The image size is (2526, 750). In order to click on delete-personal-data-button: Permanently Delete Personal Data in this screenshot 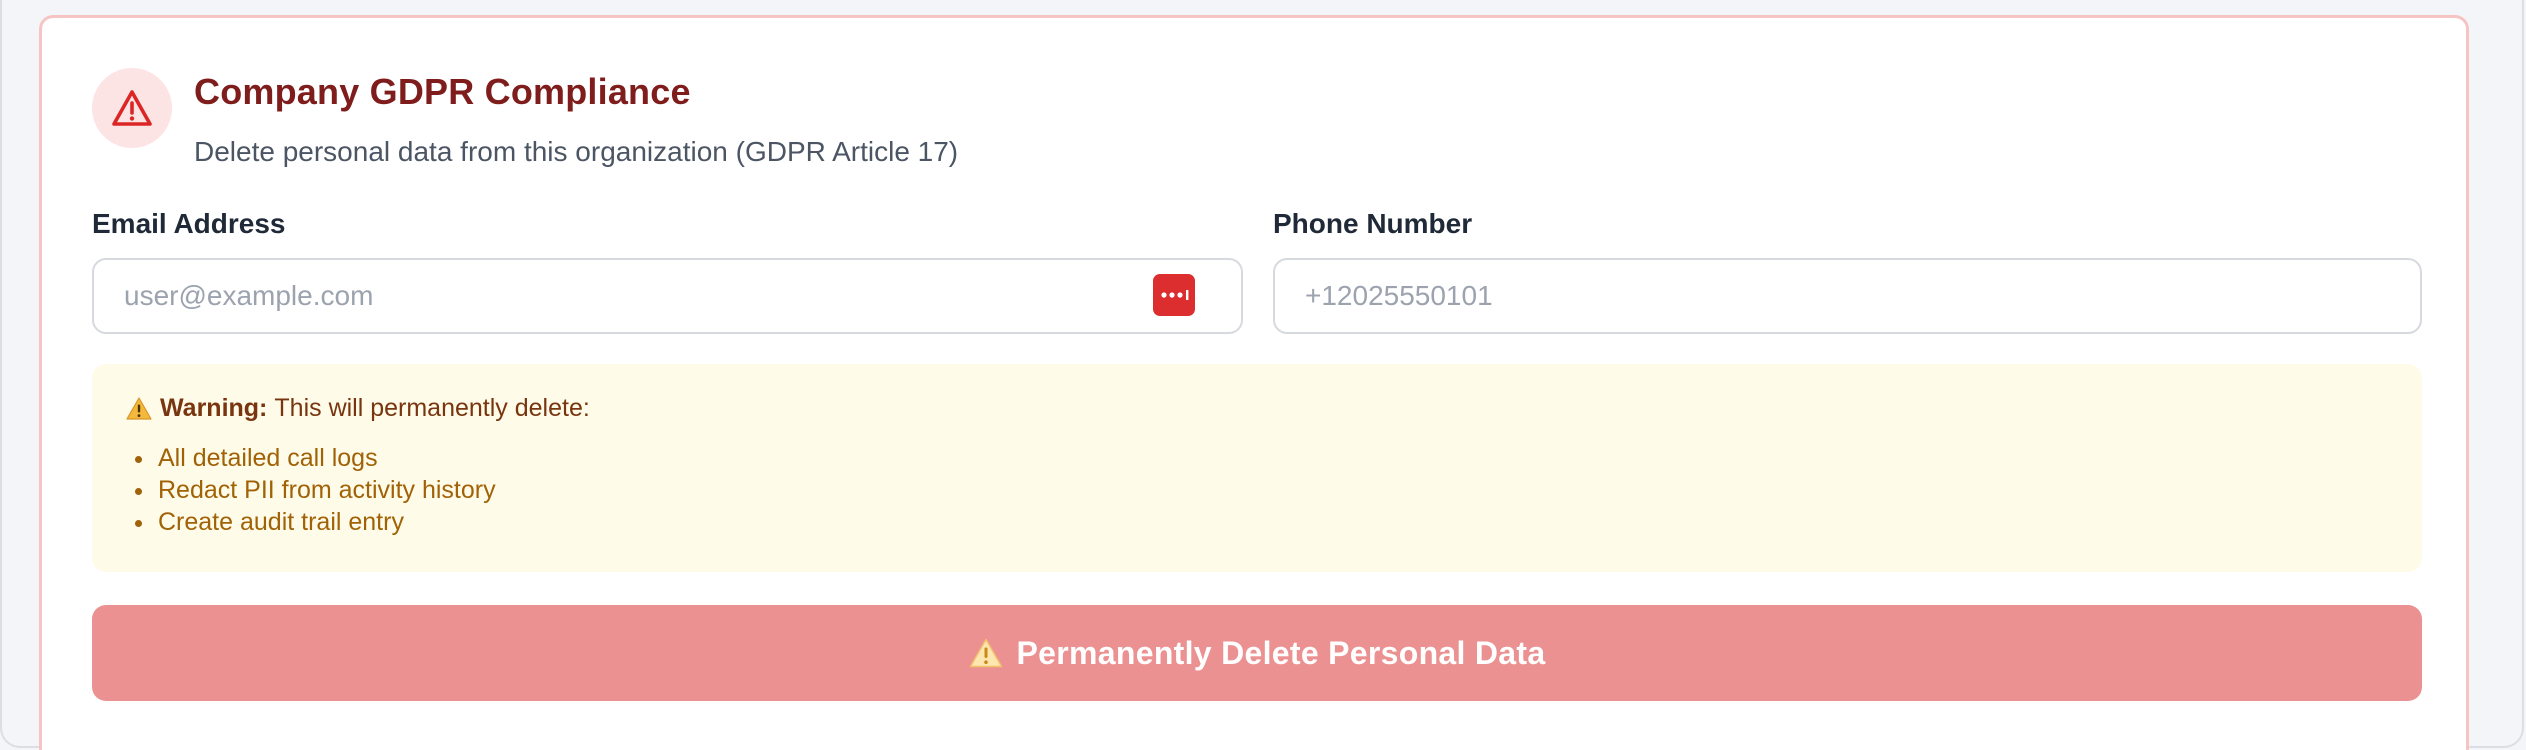, I will do `click(1257, 653)`.